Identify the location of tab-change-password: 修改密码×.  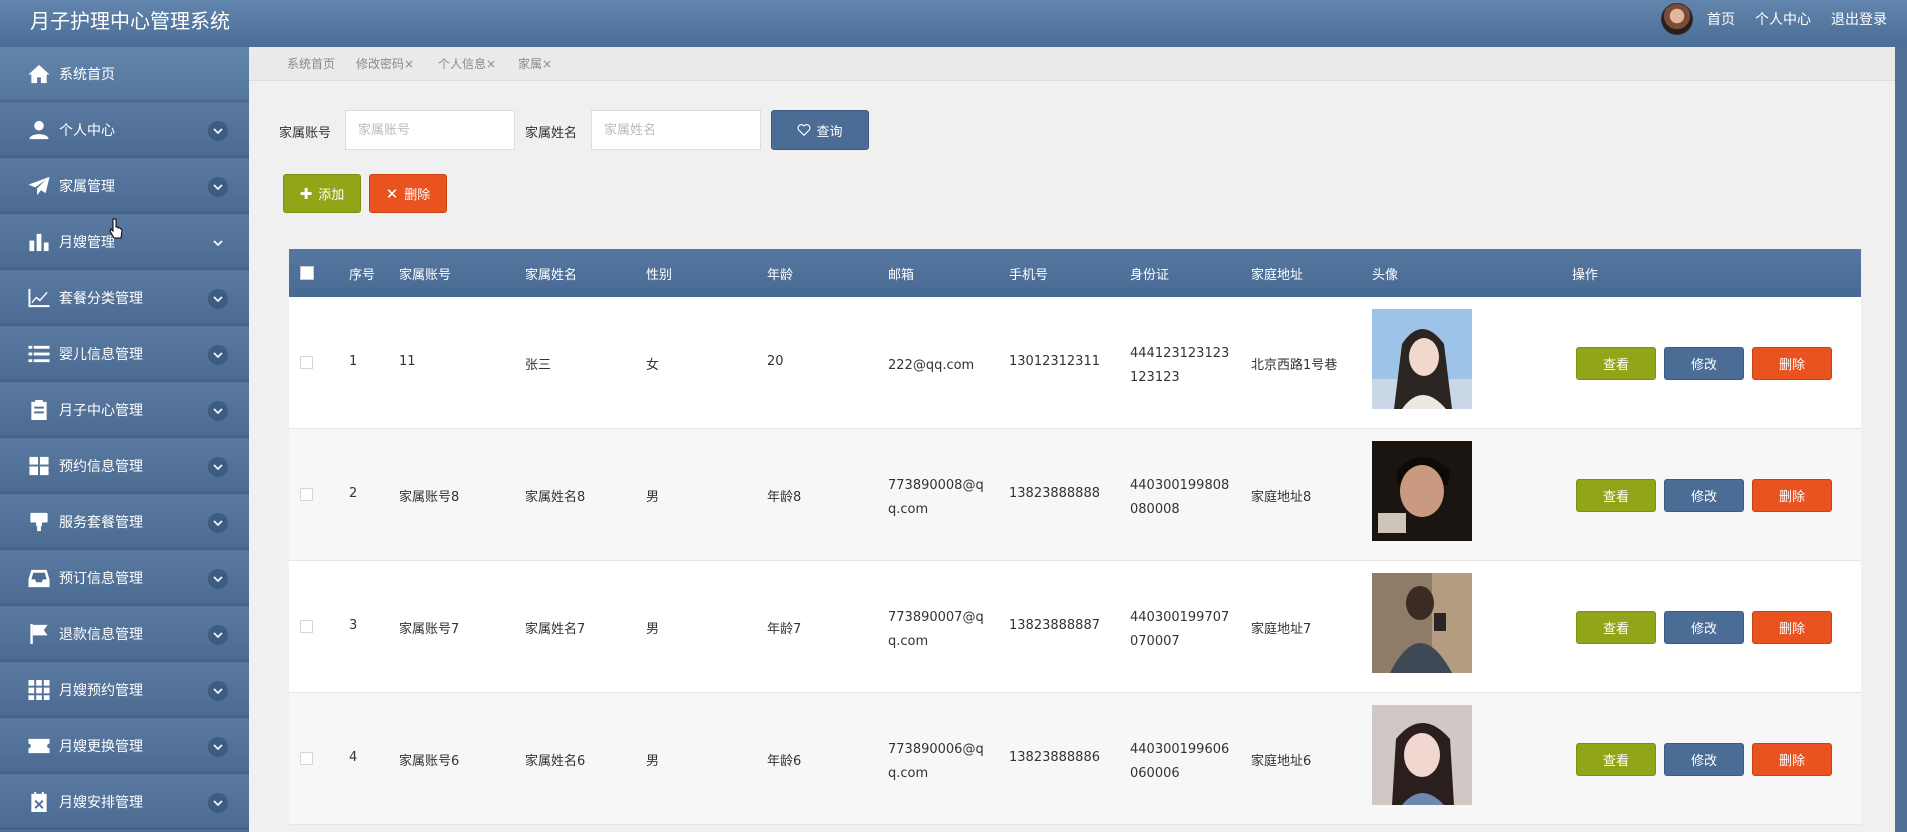
(385, 63).